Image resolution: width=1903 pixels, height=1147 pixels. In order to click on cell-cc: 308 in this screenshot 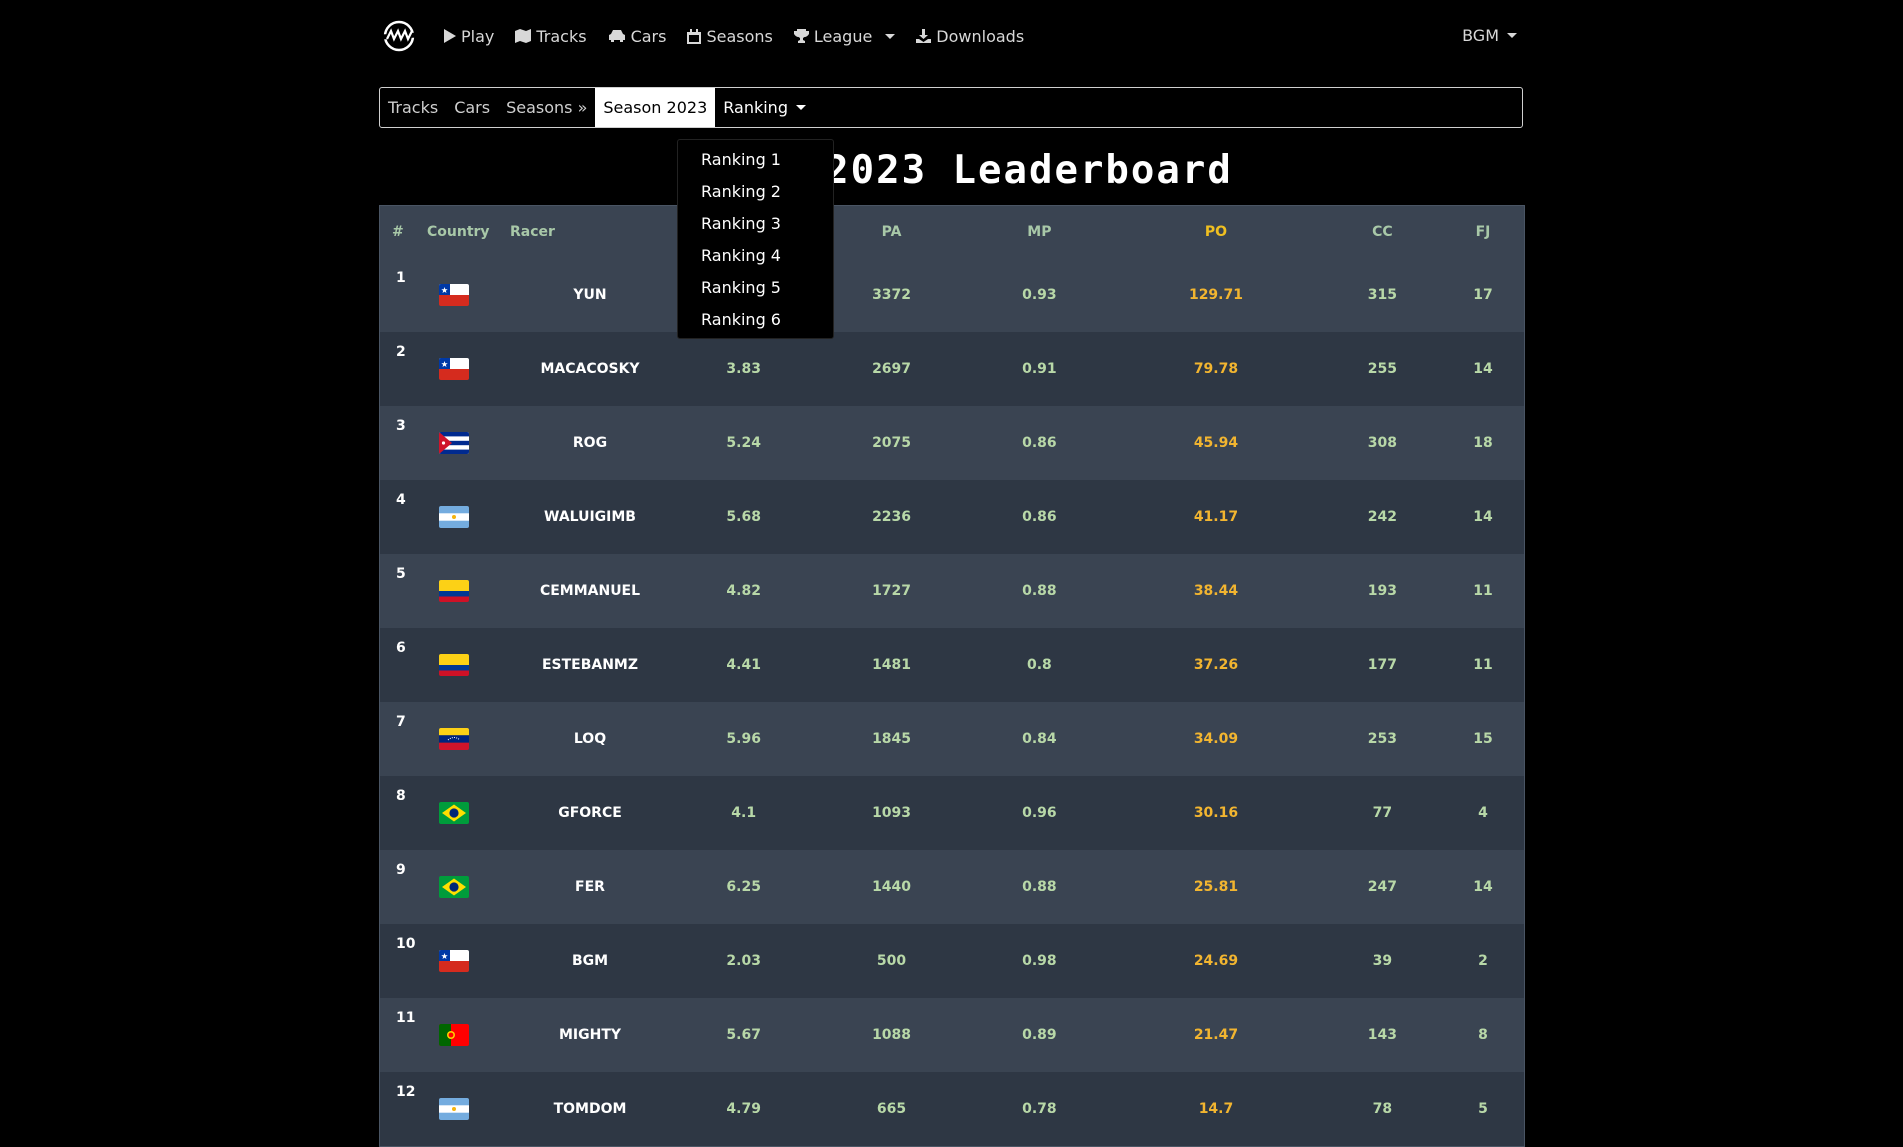, I will do `click(1382, 443)`.